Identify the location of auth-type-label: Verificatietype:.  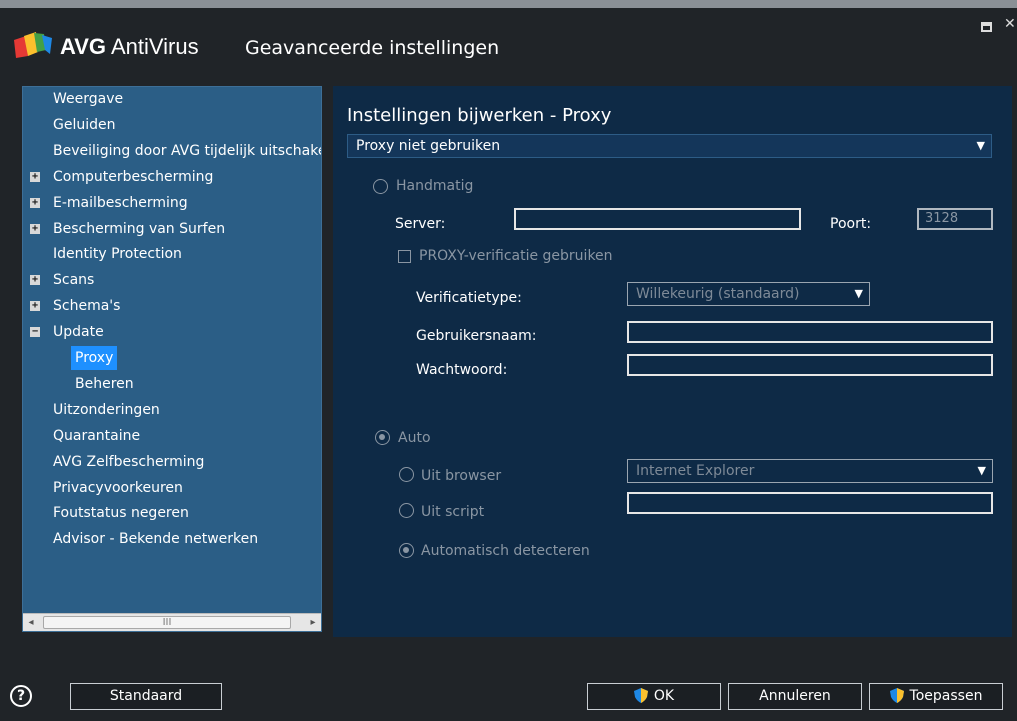
(469, 298).